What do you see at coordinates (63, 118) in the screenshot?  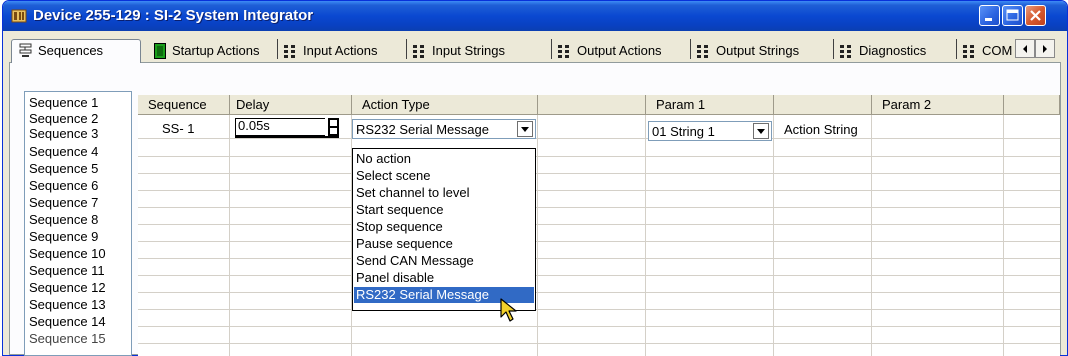 I see `list-item: Sequence 2` at bounding box center [63, 118].